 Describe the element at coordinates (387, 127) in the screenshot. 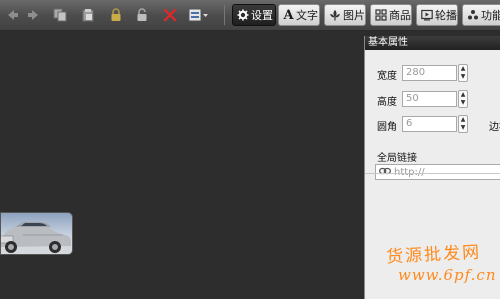

I see `radius-label: 圆角` at that location.